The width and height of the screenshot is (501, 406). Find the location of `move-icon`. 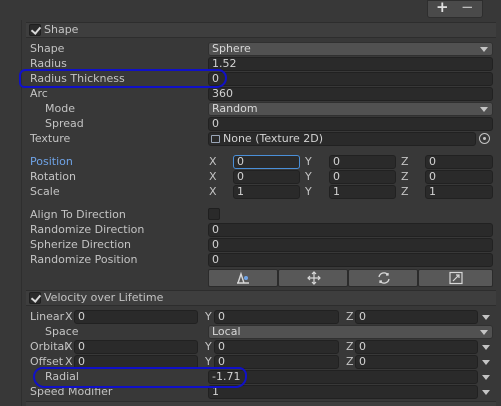

move-icon is located at coordinates (314, 278).